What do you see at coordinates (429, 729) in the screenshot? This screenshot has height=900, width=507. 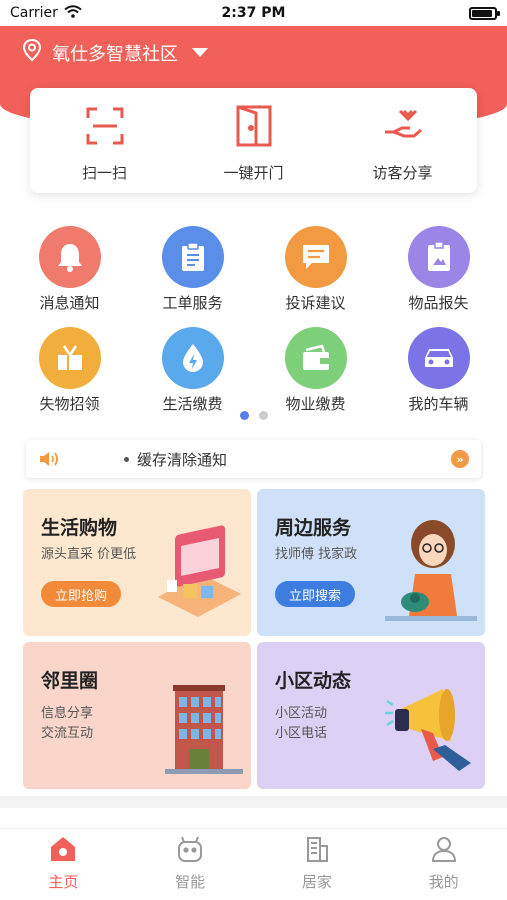 I see `megaphone-illustration` at bounding box center [429, 729].